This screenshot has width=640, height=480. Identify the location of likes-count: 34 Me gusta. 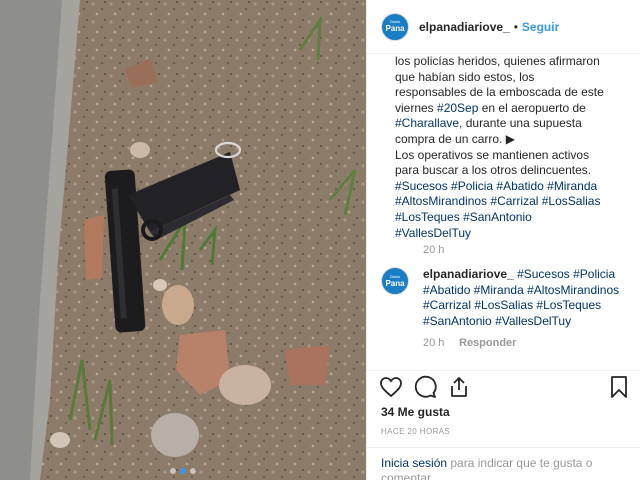
(415, 412).